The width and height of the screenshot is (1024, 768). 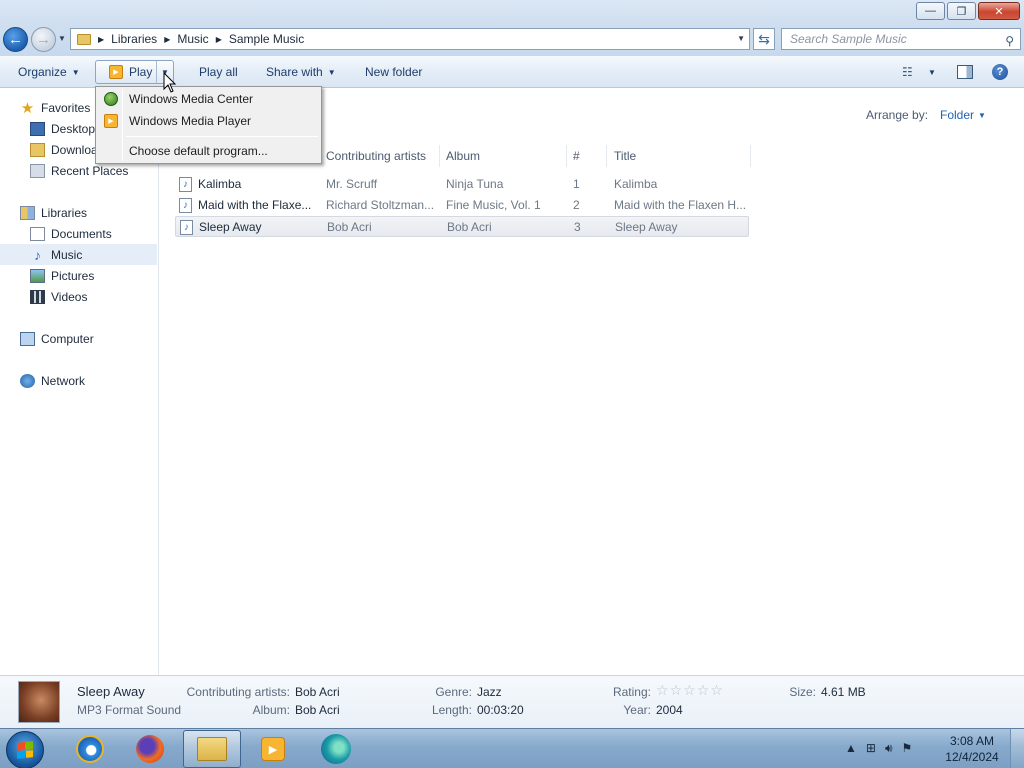 I want to click on play-all-button: Play all, so click(x=218, y=72).